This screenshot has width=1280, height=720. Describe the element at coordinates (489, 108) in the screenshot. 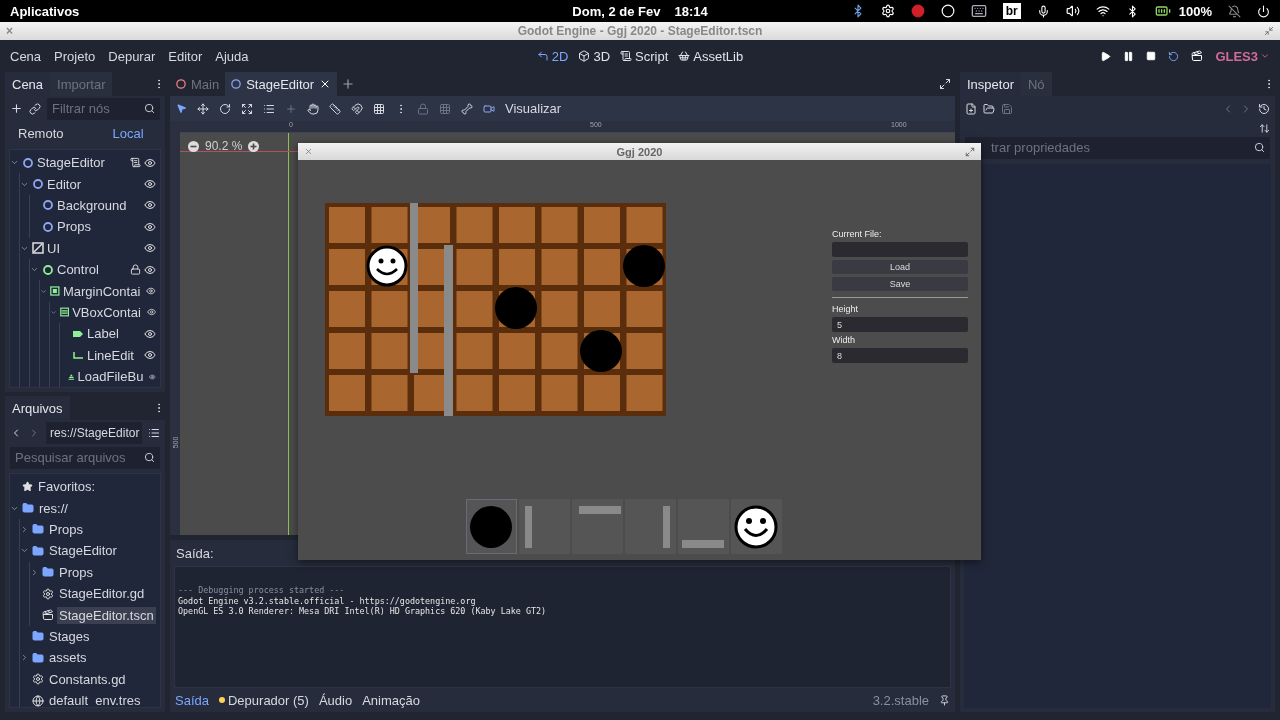

I see `camera-icon` at that location.